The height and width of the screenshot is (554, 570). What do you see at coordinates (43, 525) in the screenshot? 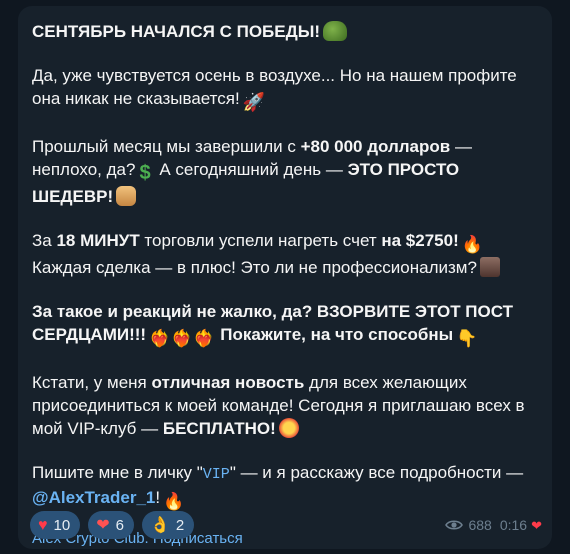
I see `heart-icon: ♥` at bounding box center [43, 525].